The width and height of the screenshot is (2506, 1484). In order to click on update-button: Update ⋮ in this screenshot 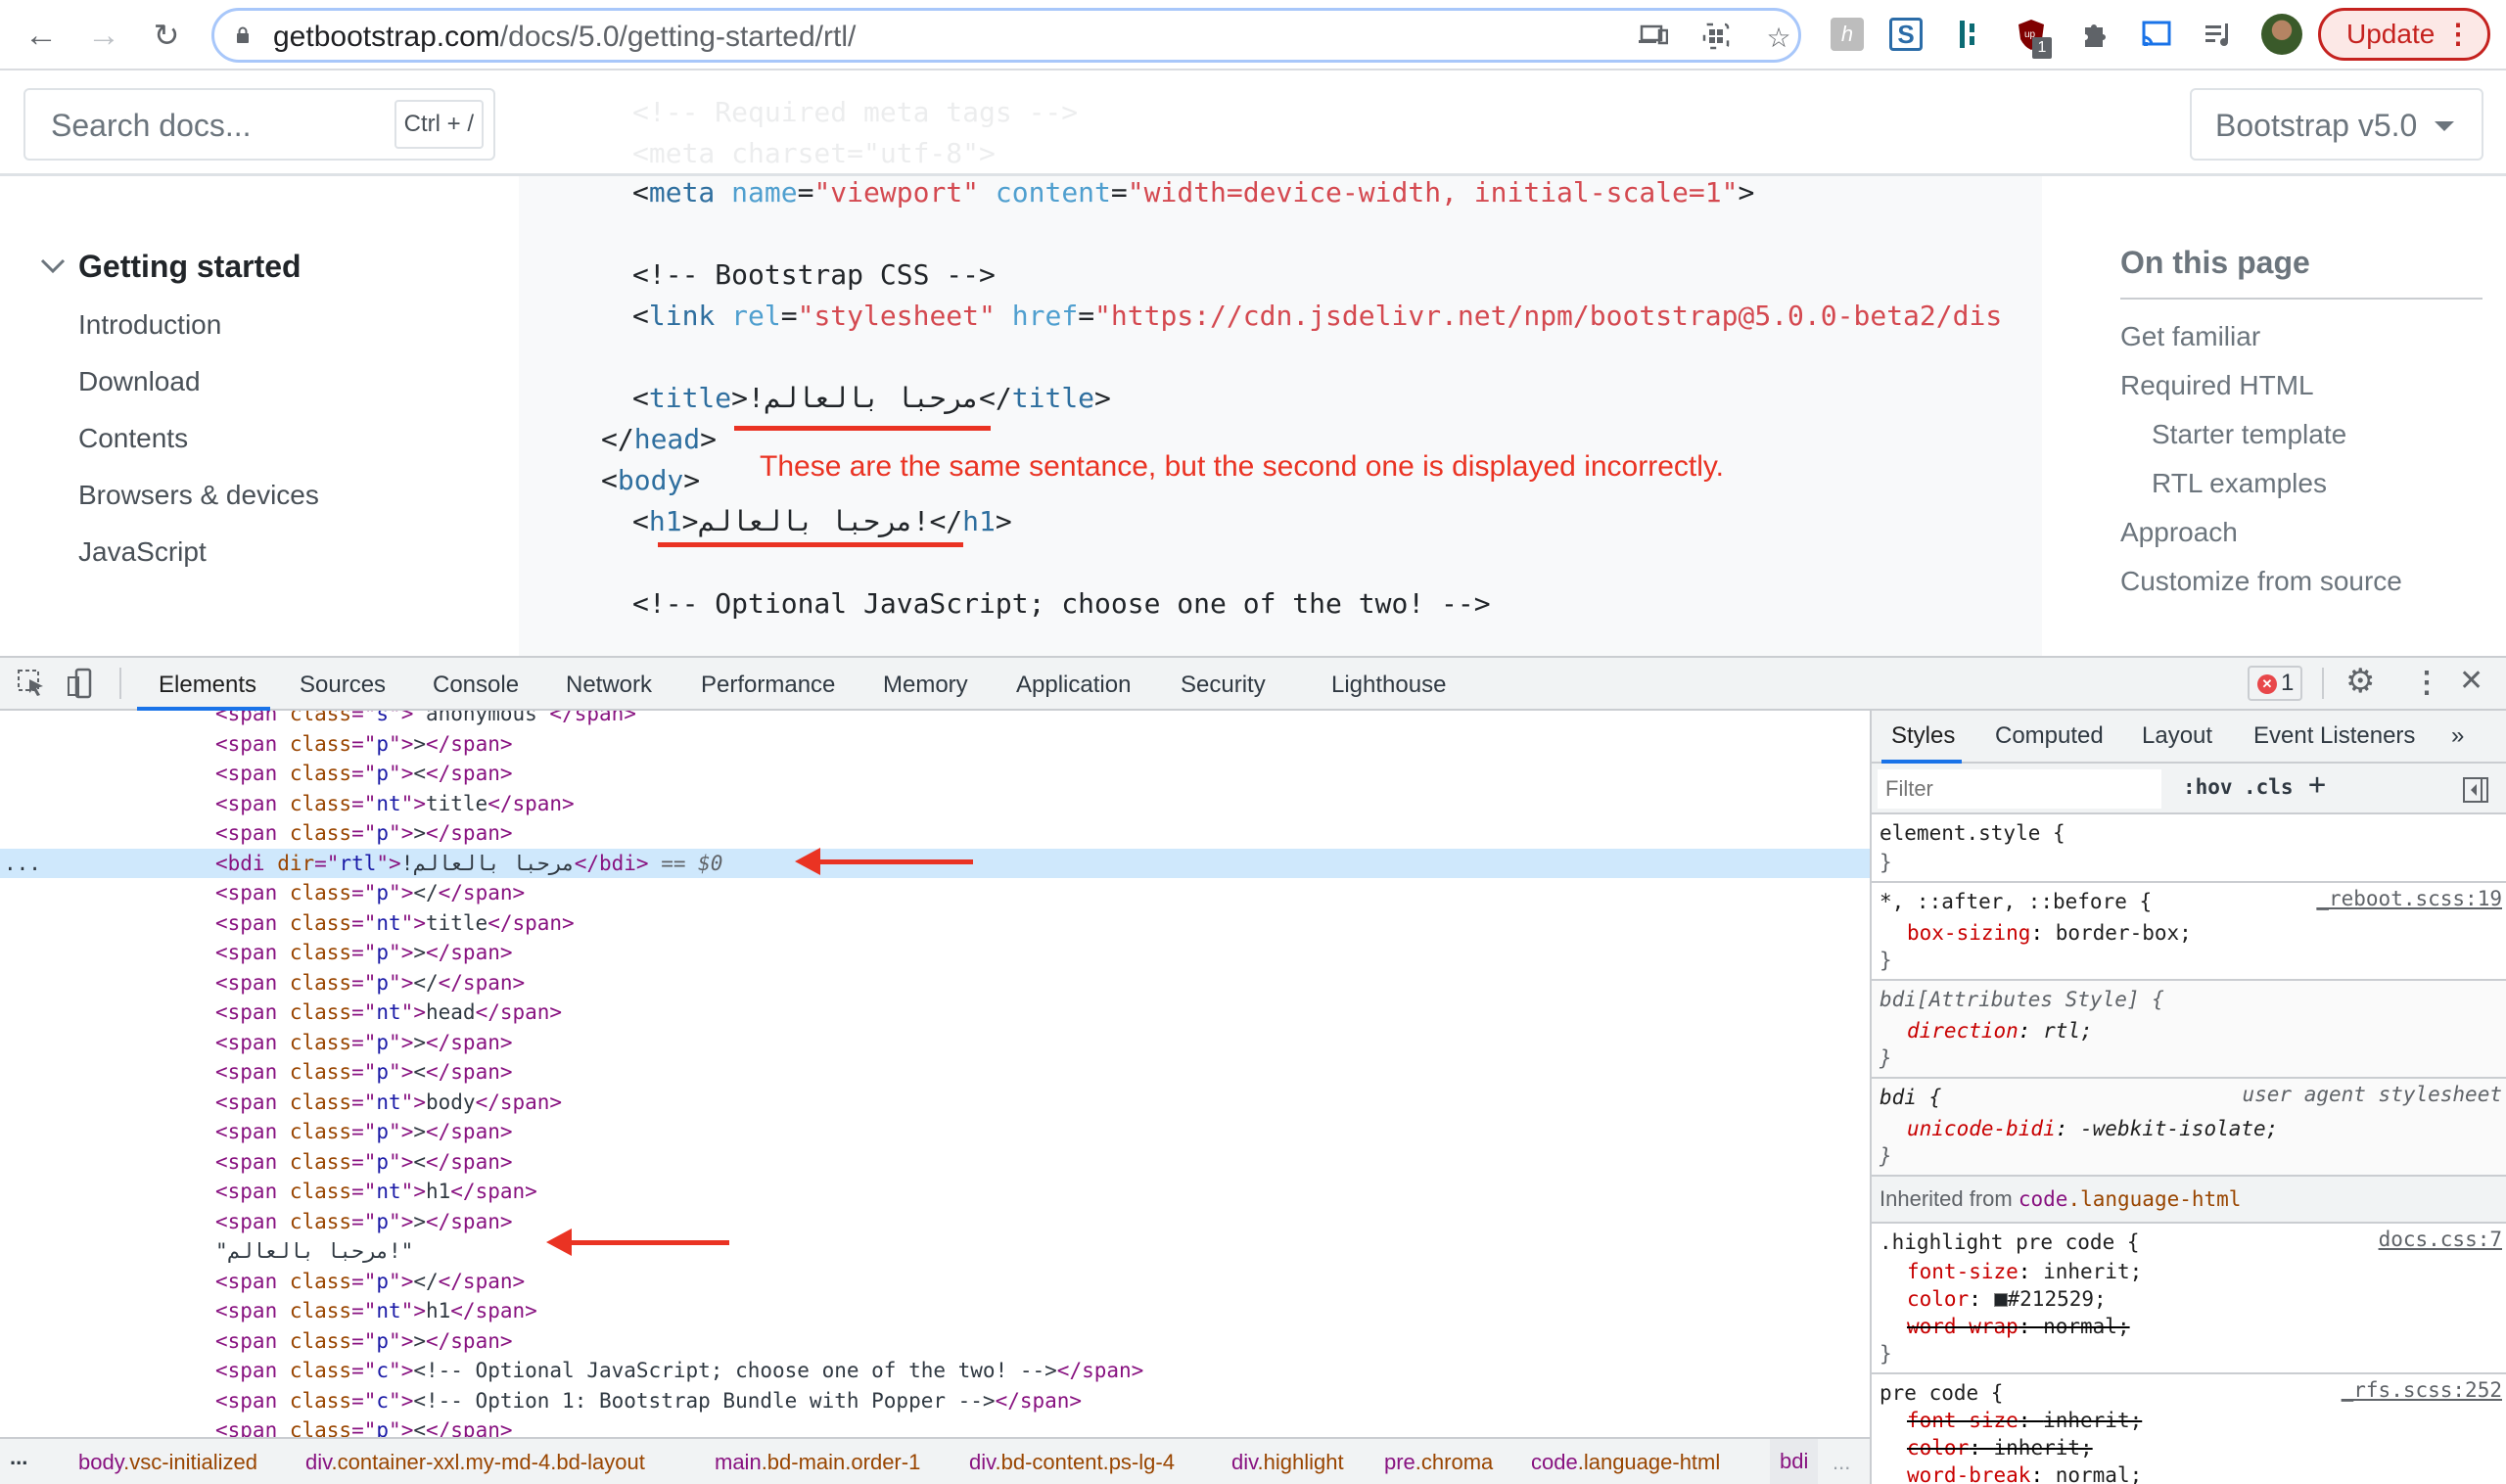, I will do `click(2404, 34)`.